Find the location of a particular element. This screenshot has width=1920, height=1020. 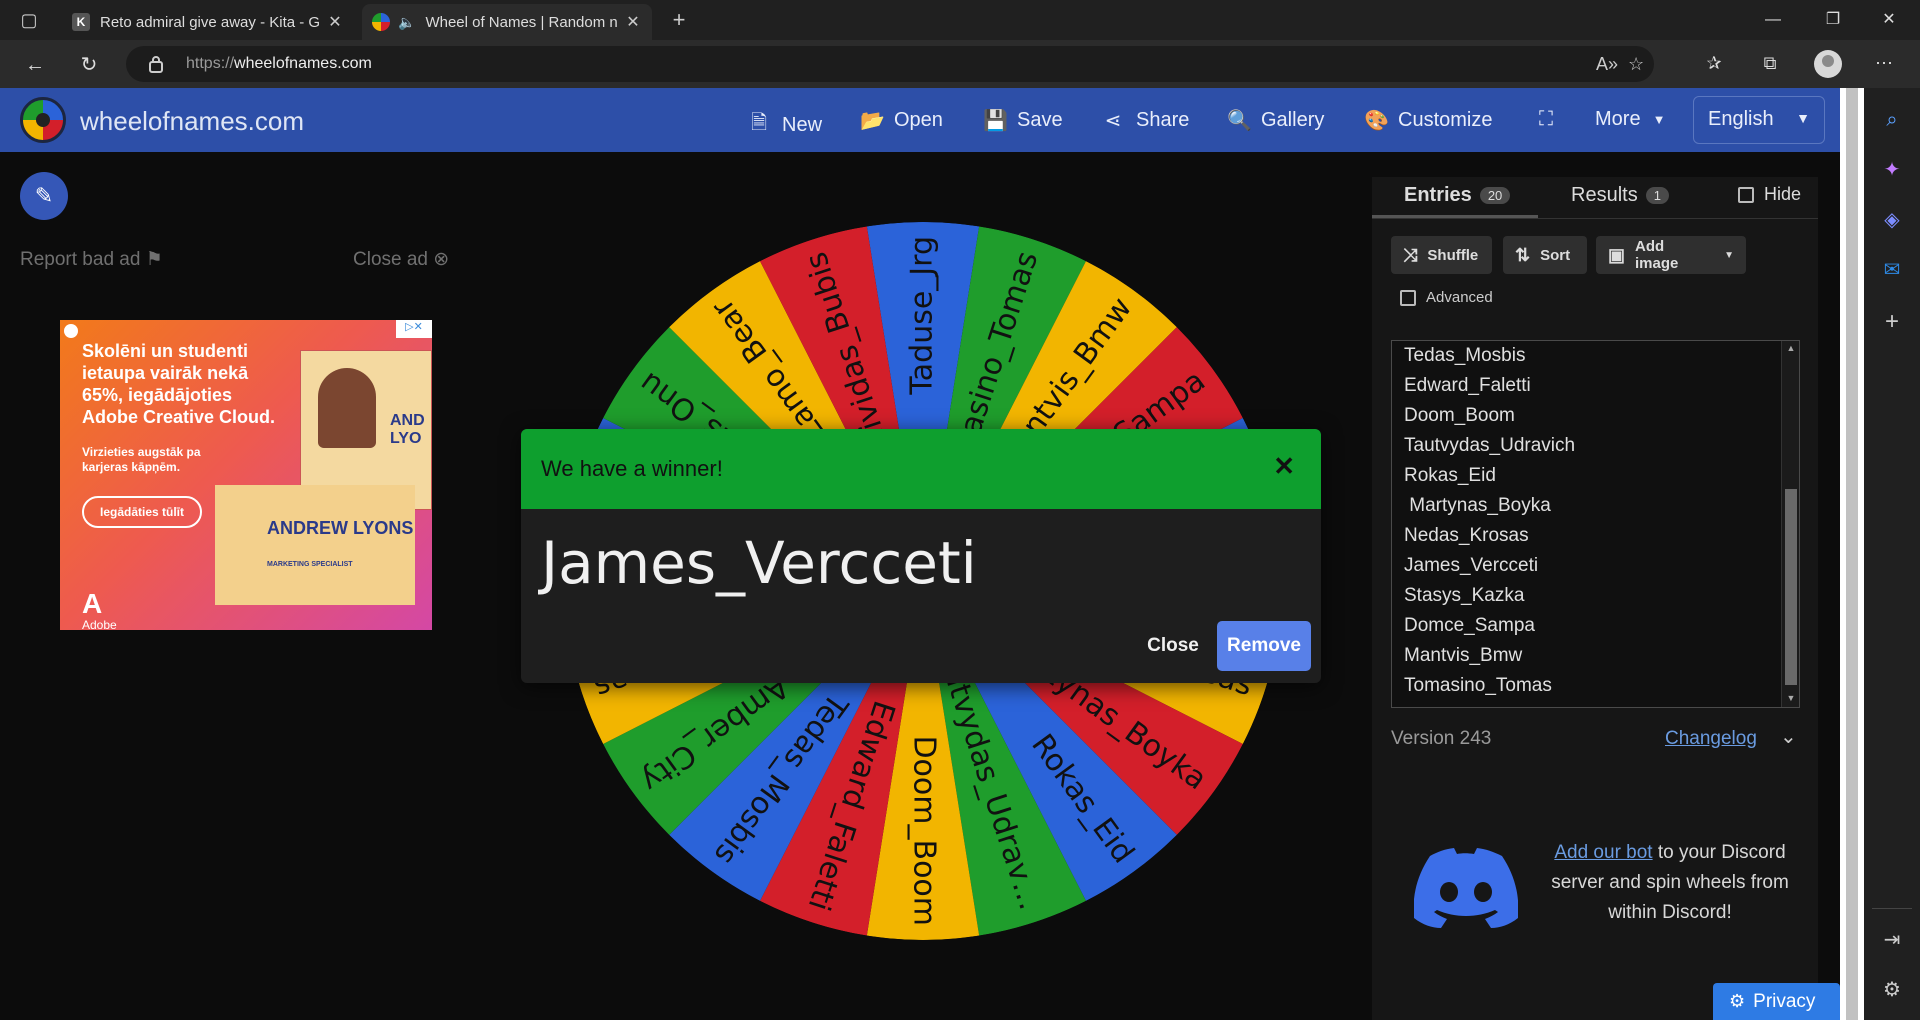

entry-row: Doom_Boom is located at coordinates (1459, 415).